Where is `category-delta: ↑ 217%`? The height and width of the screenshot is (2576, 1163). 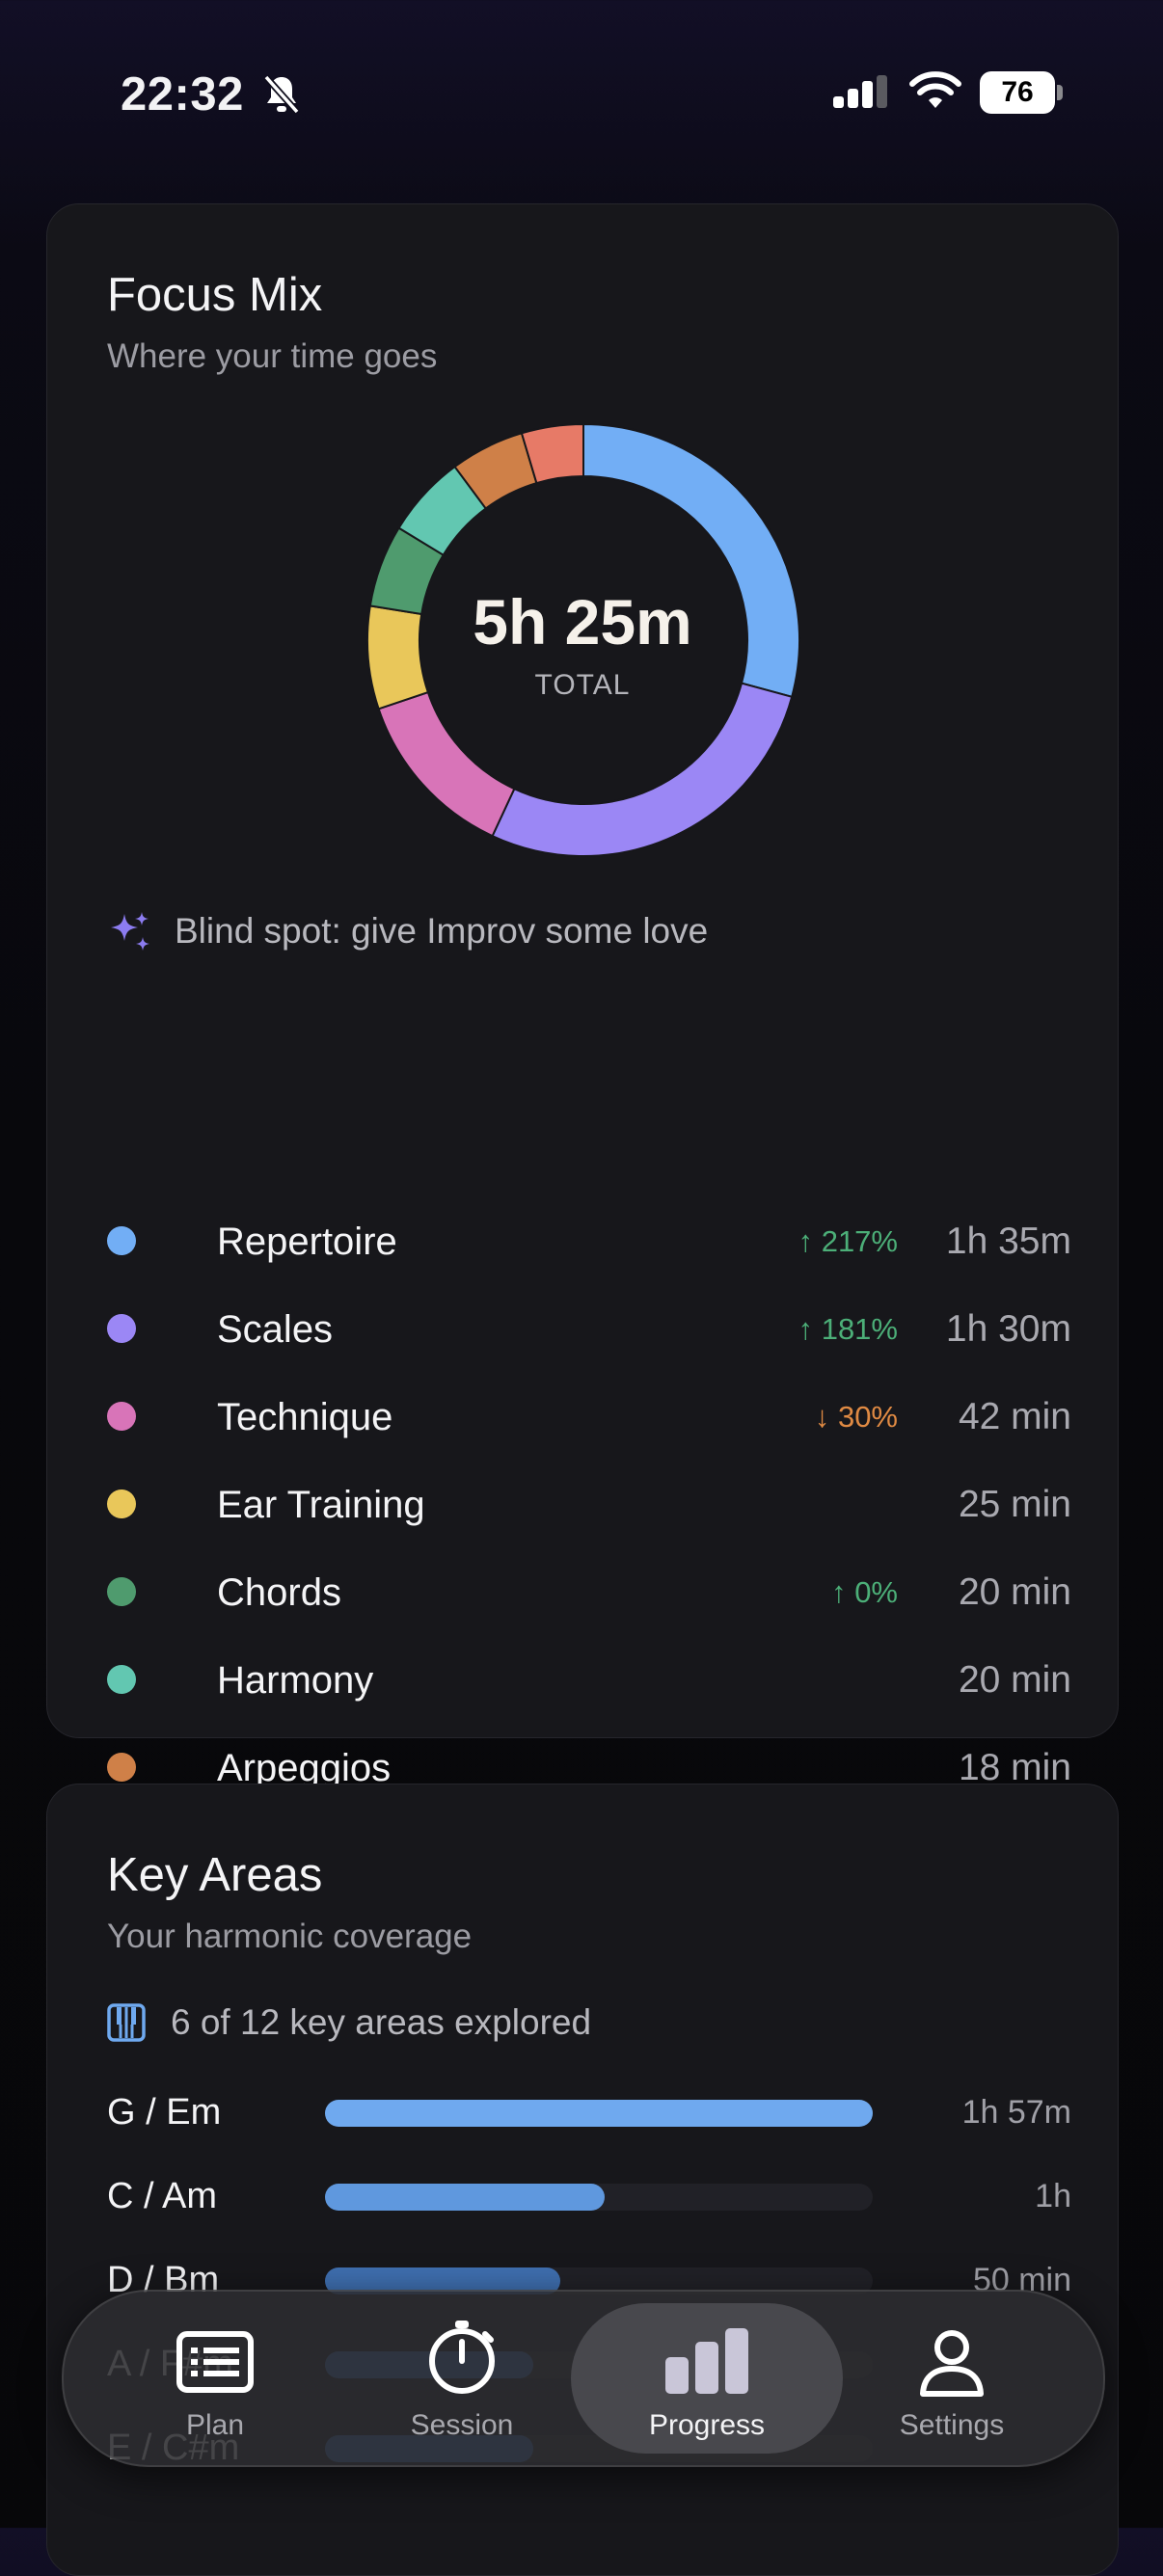 category-delta: ↑ 217% is located at coordinates (848, 1242).